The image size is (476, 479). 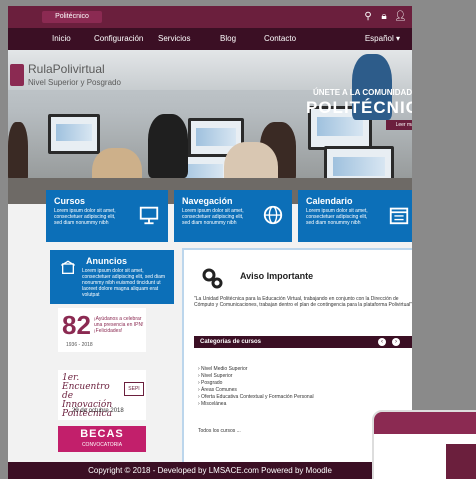 What do you see at coordinates (66, 69) in the screenshot?
I see `hero-brand-name: RulaPolivirtual` at bounding box center [66, 69].